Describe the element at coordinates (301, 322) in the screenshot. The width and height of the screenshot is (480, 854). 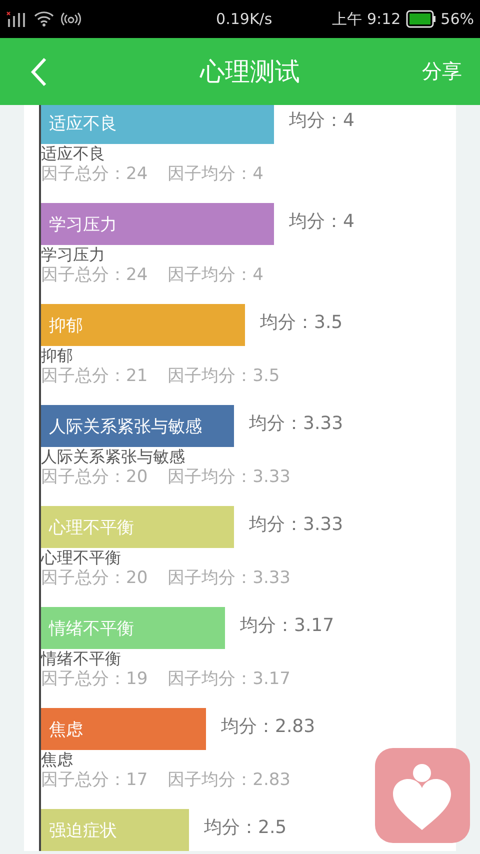
I see `average-score: 均分：3.5` at that location.